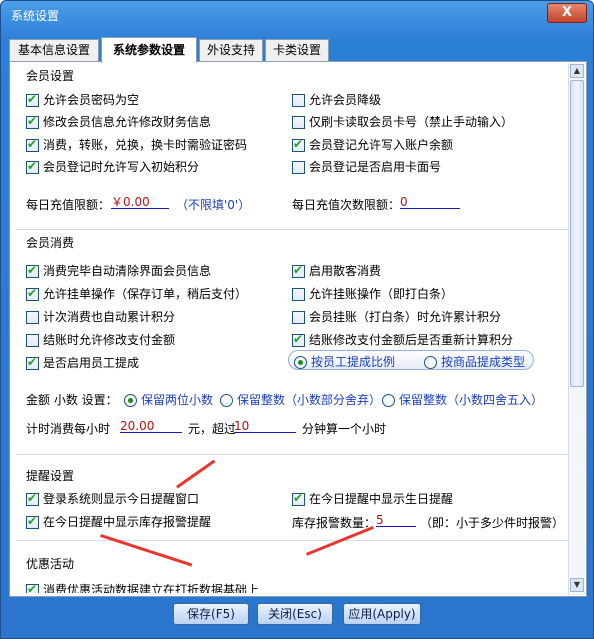 The image size is (594, 639). Describe the element at coordinates (54, 50) in the screenshot. I see `tab-basic-info: 基本信息设置` at that location.